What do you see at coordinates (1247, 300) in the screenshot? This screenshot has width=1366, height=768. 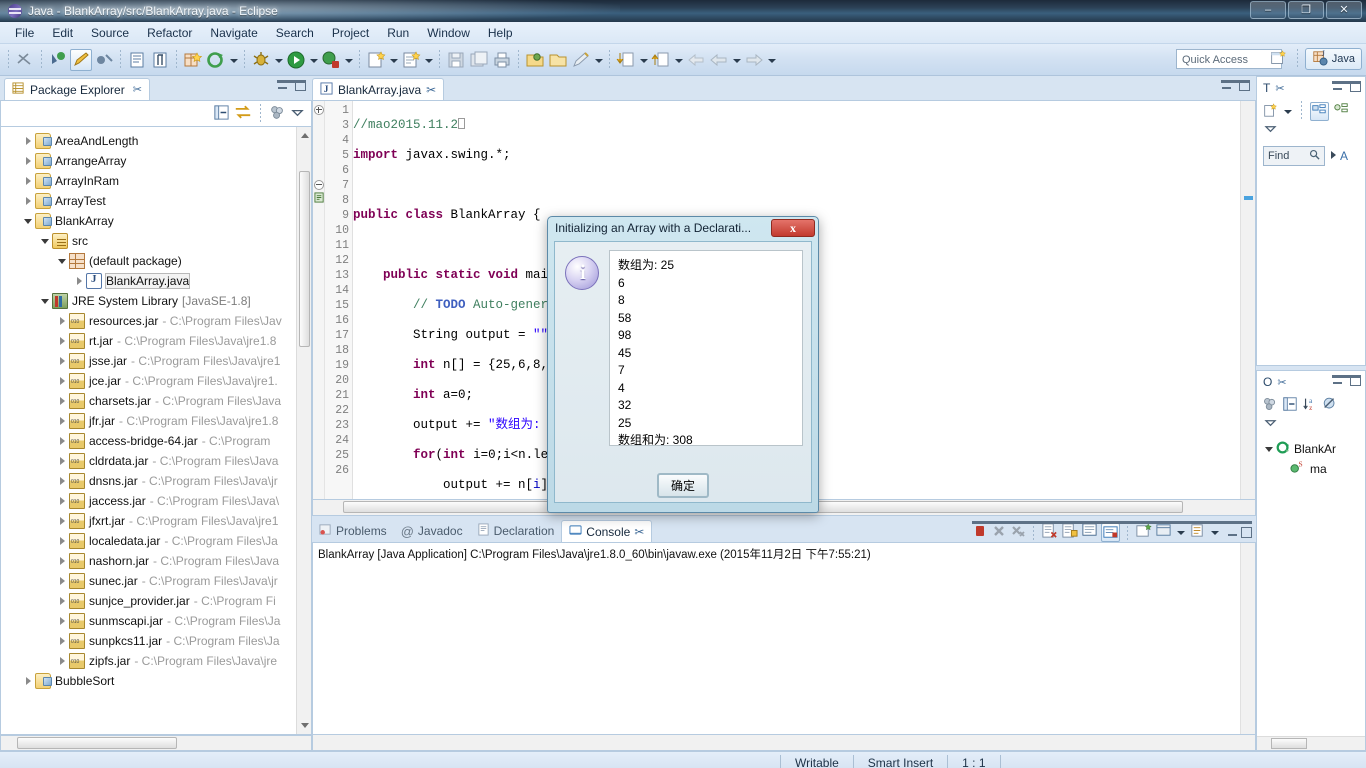 I see `editor-vertical-scrollbar` at bounding box center [1247, 300].